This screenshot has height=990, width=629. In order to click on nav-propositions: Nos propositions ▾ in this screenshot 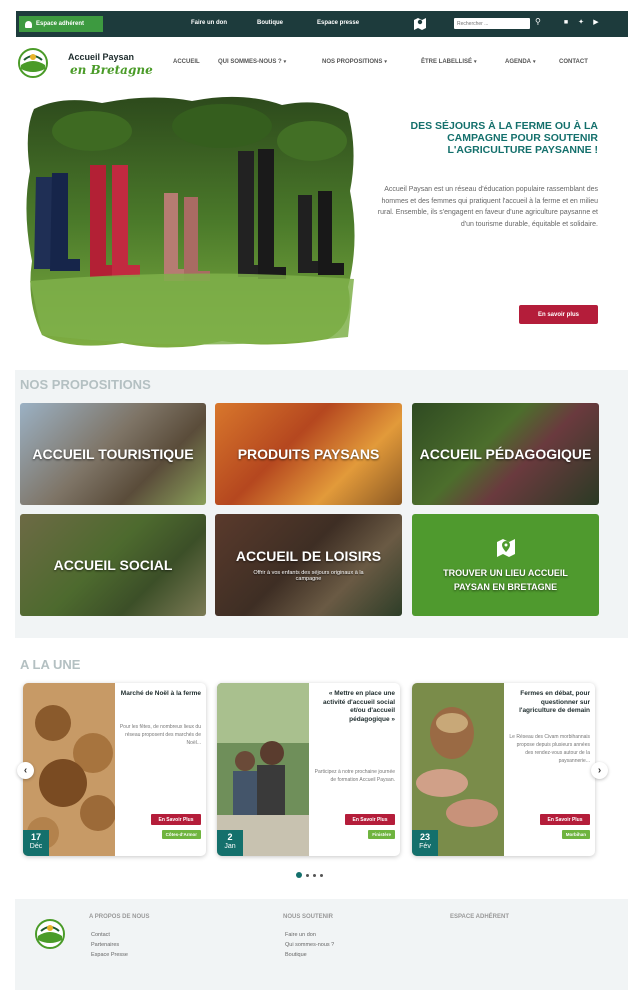, I will do `click(354, 62)`.